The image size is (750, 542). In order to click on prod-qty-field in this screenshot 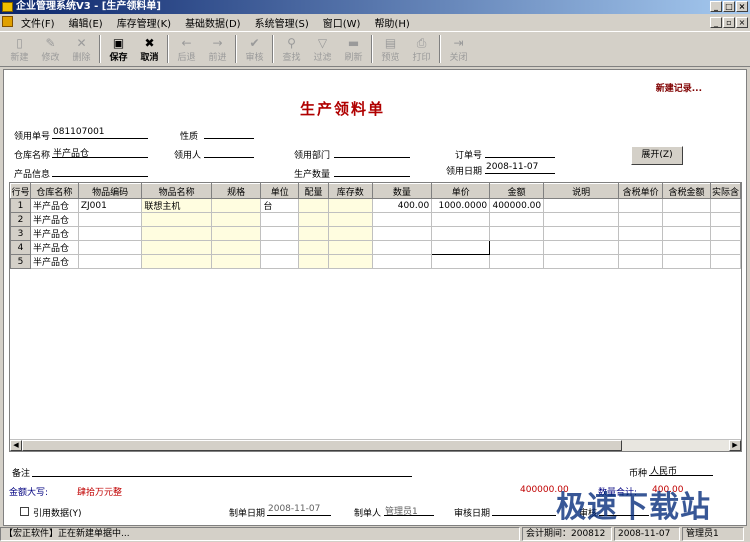, I will do `click(372, 171)`.